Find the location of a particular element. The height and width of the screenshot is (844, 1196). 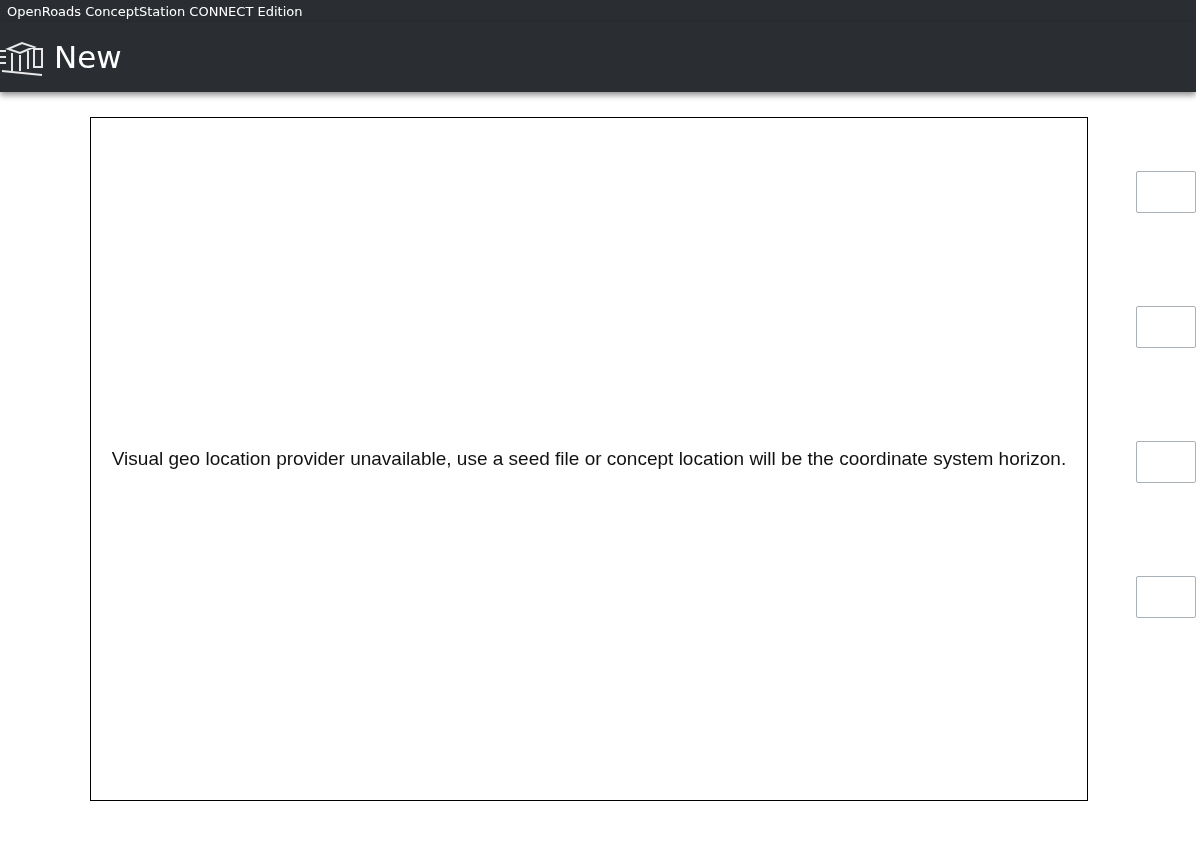

status-message: Visual geo location provider unavailable, use a seed file or concept location will be the coordinate system horizon. is located at coordinates (589, 459).